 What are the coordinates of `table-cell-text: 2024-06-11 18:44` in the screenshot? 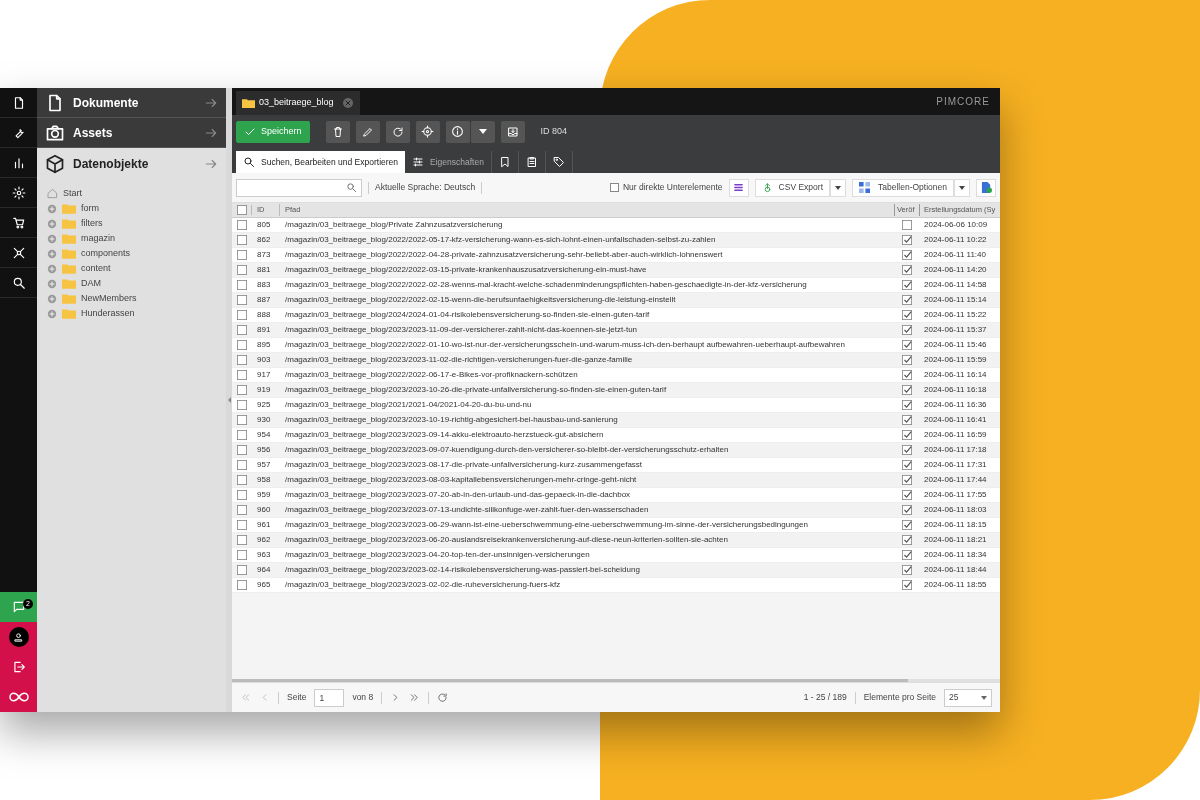 It's located at (955, 570).